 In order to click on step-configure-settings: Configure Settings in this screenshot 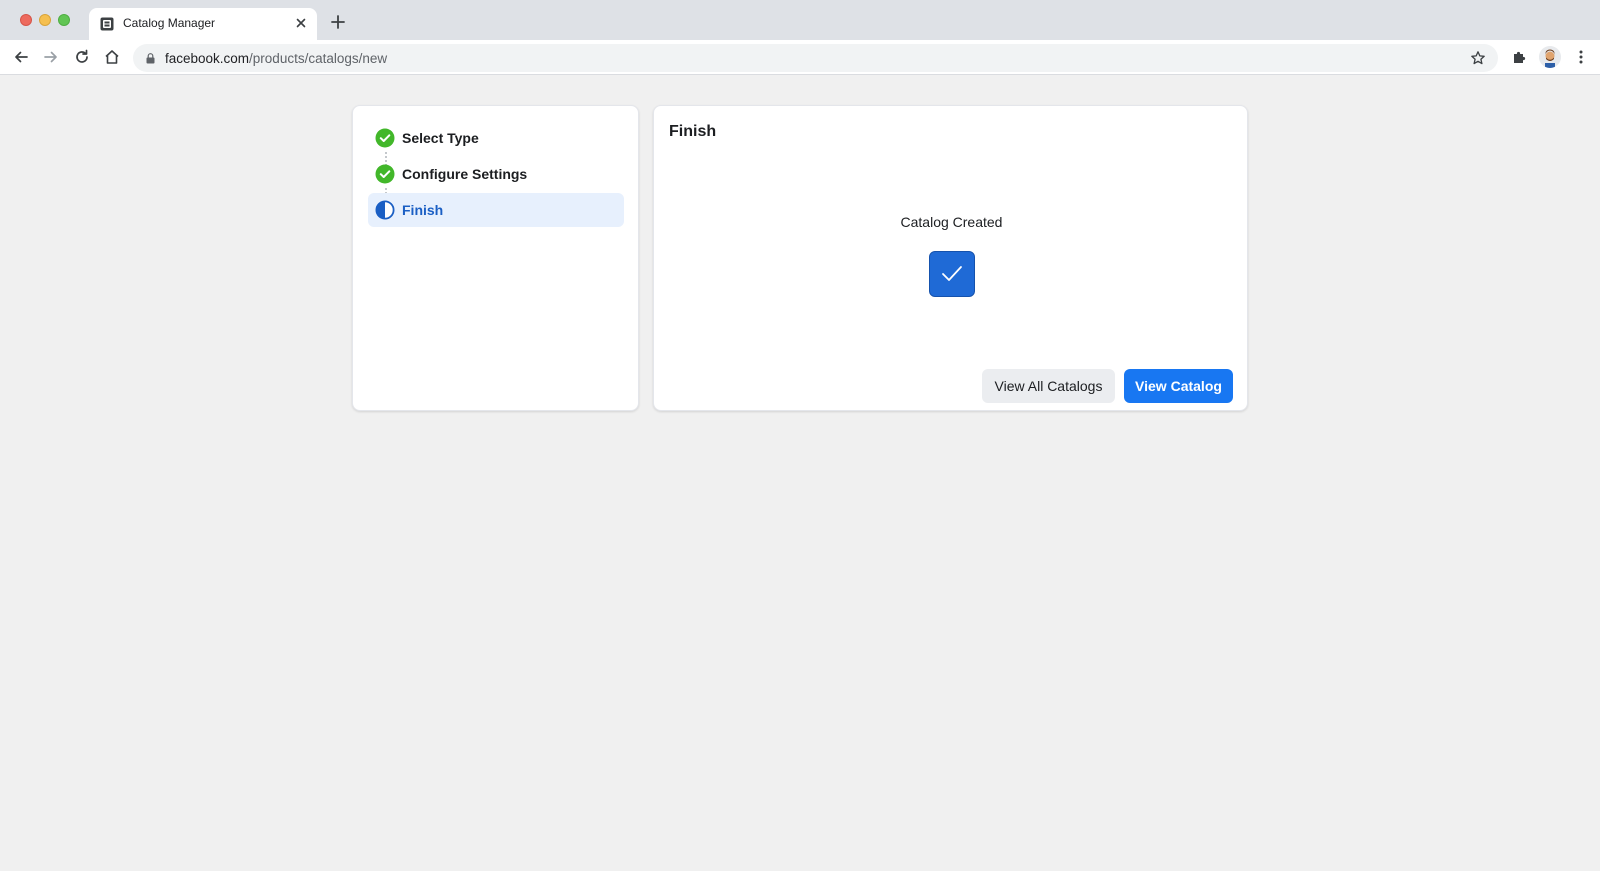, I will do `click(496, 174)`.